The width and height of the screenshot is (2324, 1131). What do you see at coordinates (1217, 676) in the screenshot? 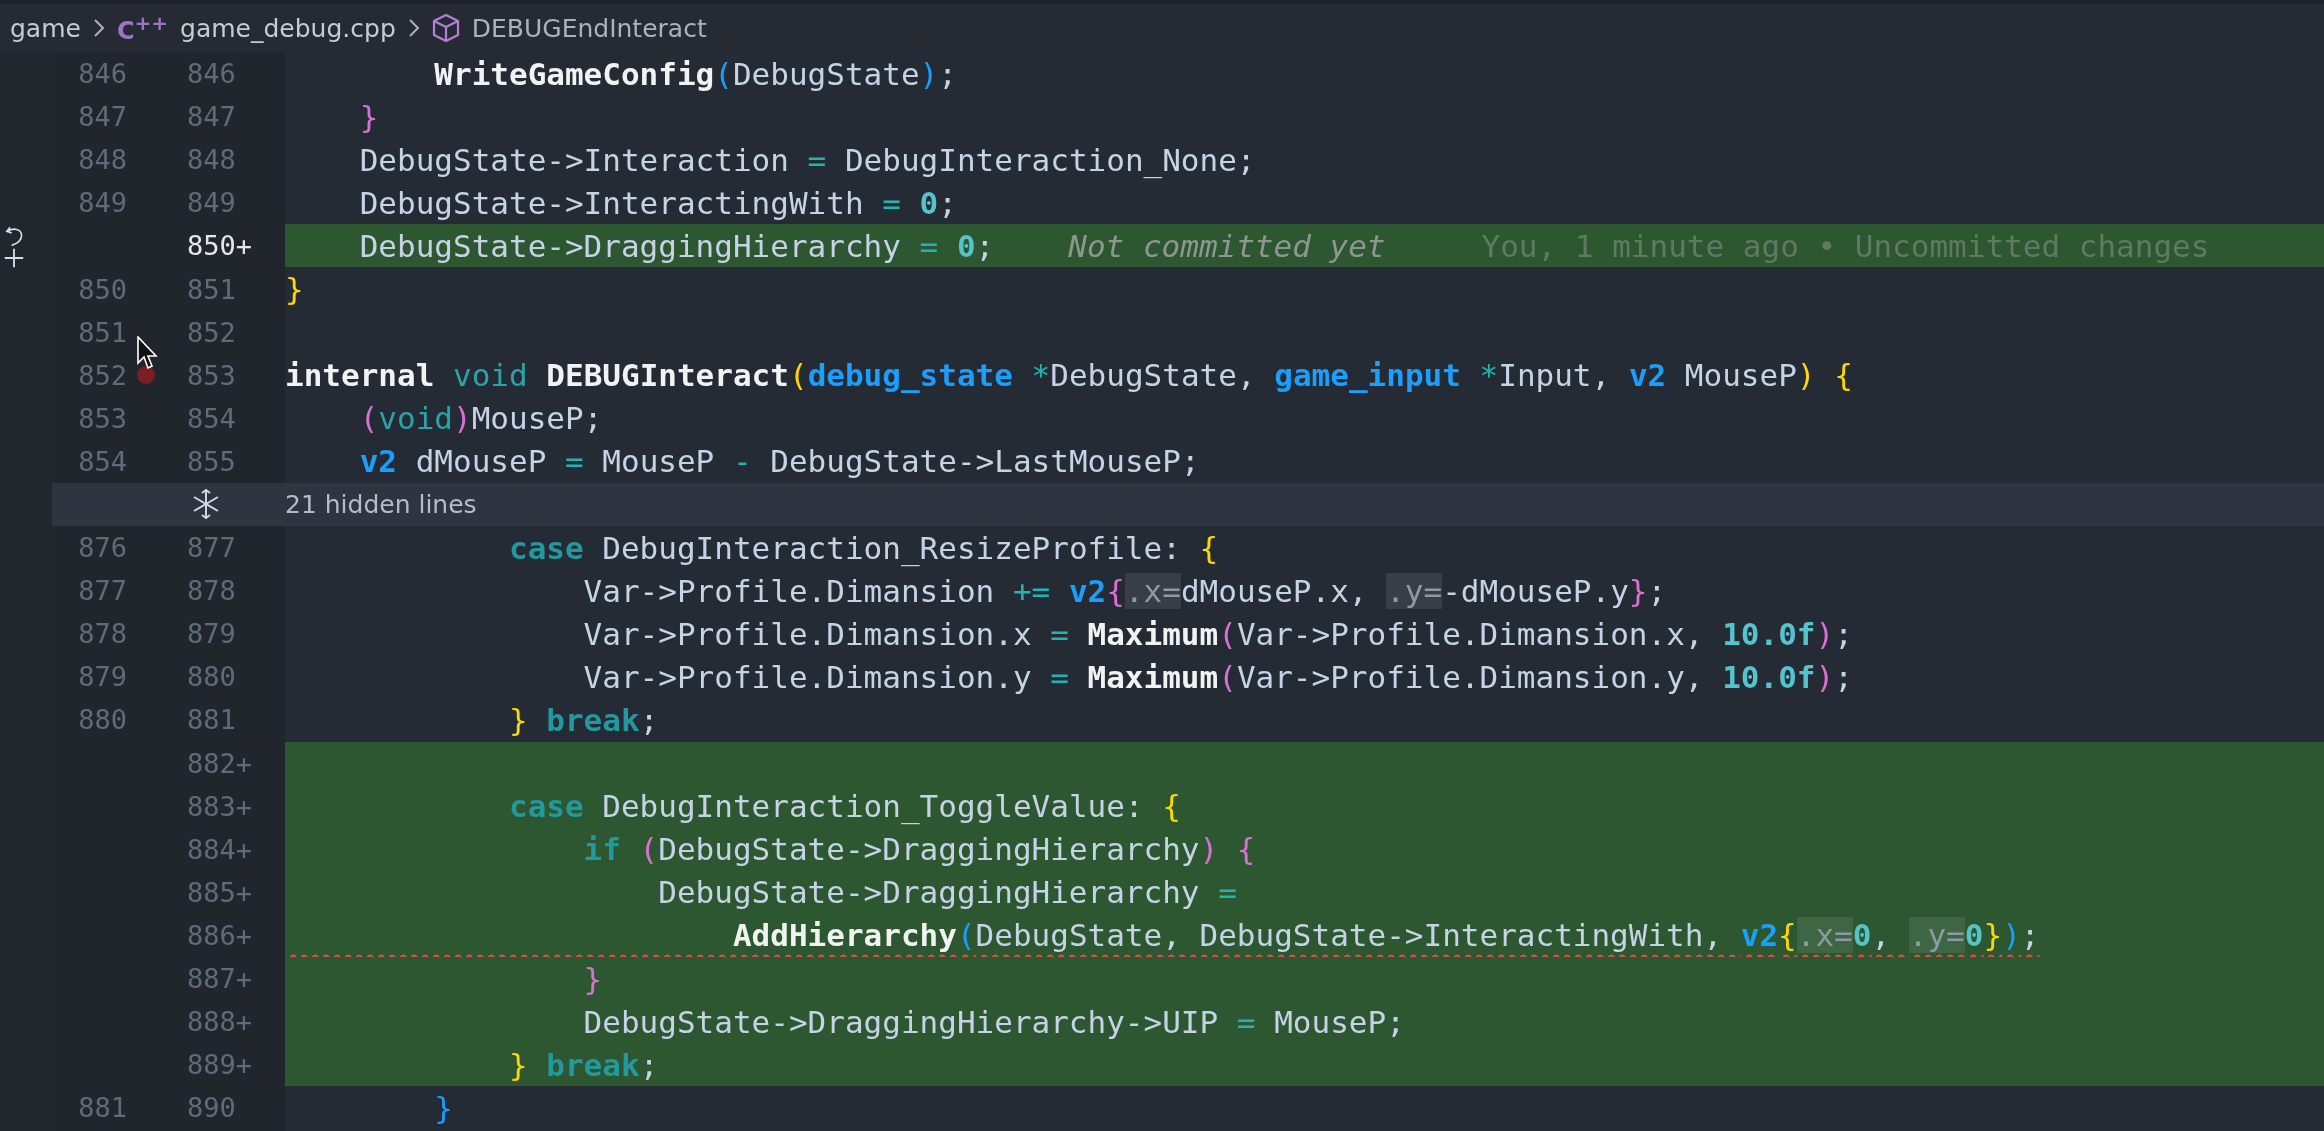
I see `code-line: Var->Profile.Dimansion.y = Maximum(Var->Profile.Dimansion.y, 10.0f);` at bounding box center [1217, 676].